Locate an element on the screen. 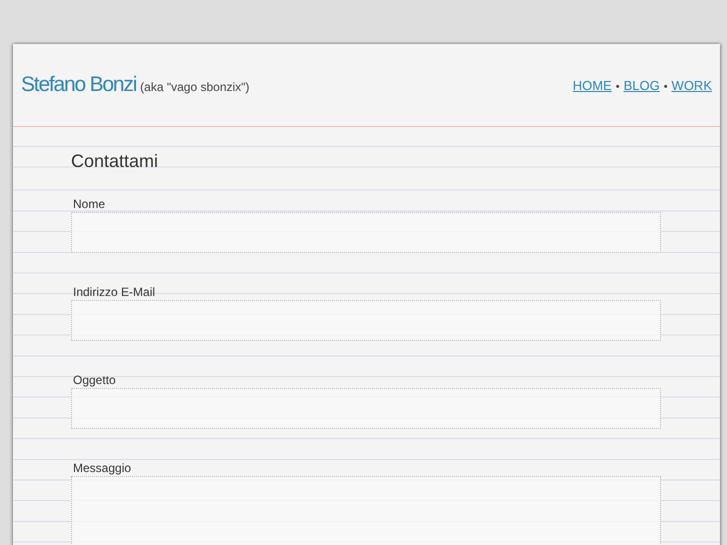 The height and width of the screenshot is (545, 727). site-title: Stefano Bonzi is located at coordinates (78, 85).